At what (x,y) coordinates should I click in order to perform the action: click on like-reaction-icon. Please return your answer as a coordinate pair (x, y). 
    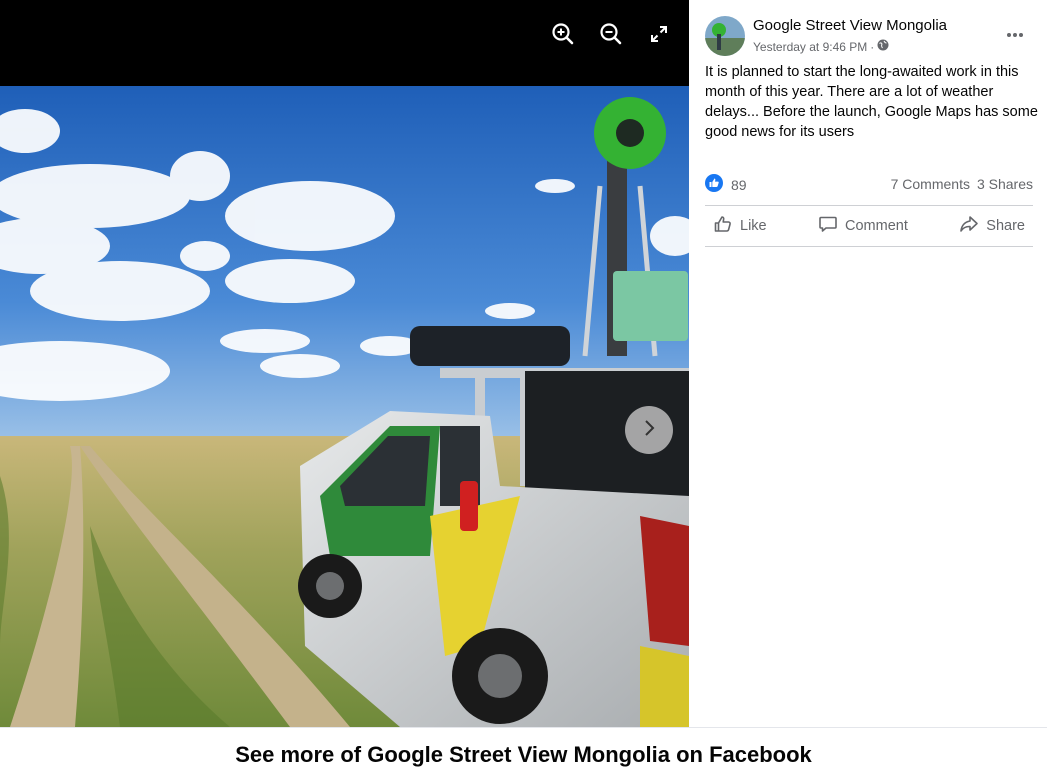
    Looking at the image, I should click on (714, 184).